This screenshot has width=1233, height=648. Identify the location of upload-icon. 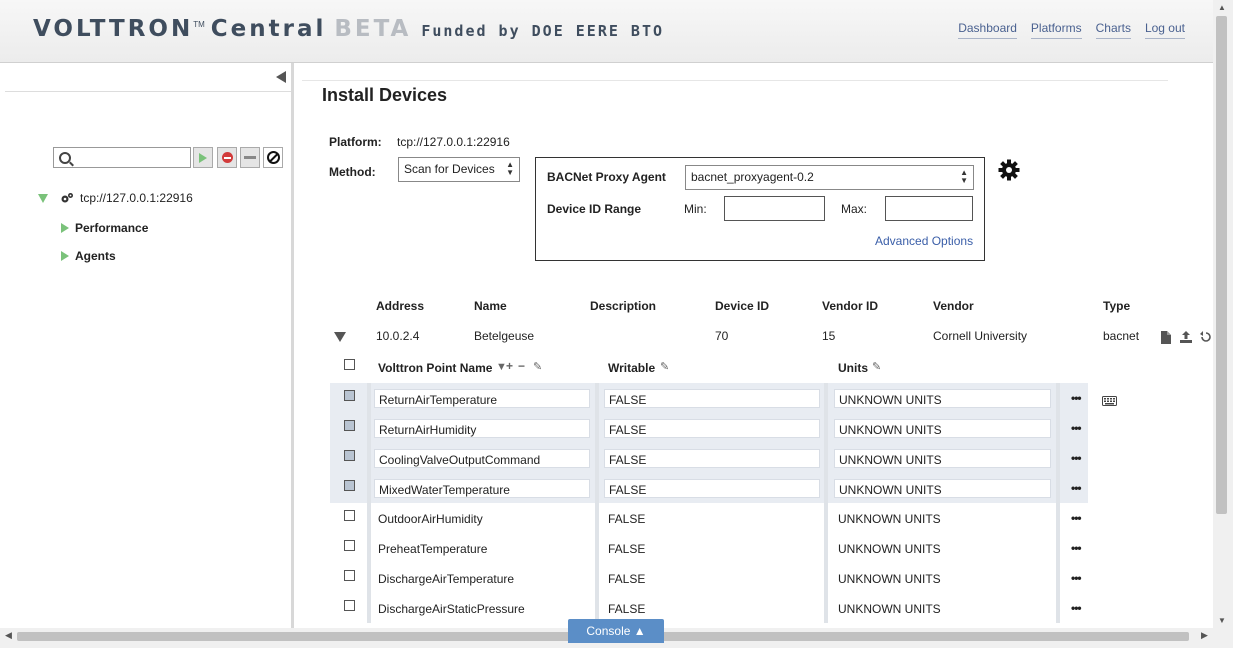
(1186, 337).